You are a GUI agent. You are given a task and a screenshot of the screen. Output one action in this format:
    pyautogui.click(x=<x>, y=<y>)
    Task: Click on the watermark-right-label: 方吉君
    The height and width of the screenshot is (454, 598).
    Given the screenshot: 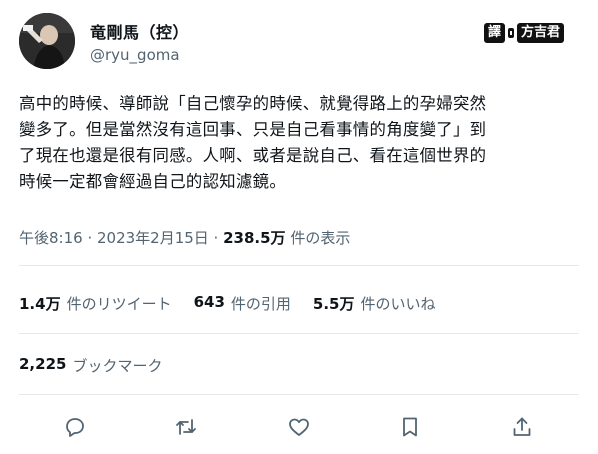 What is the action you would take?
    pyautogui.click(x=541, y=33)
    